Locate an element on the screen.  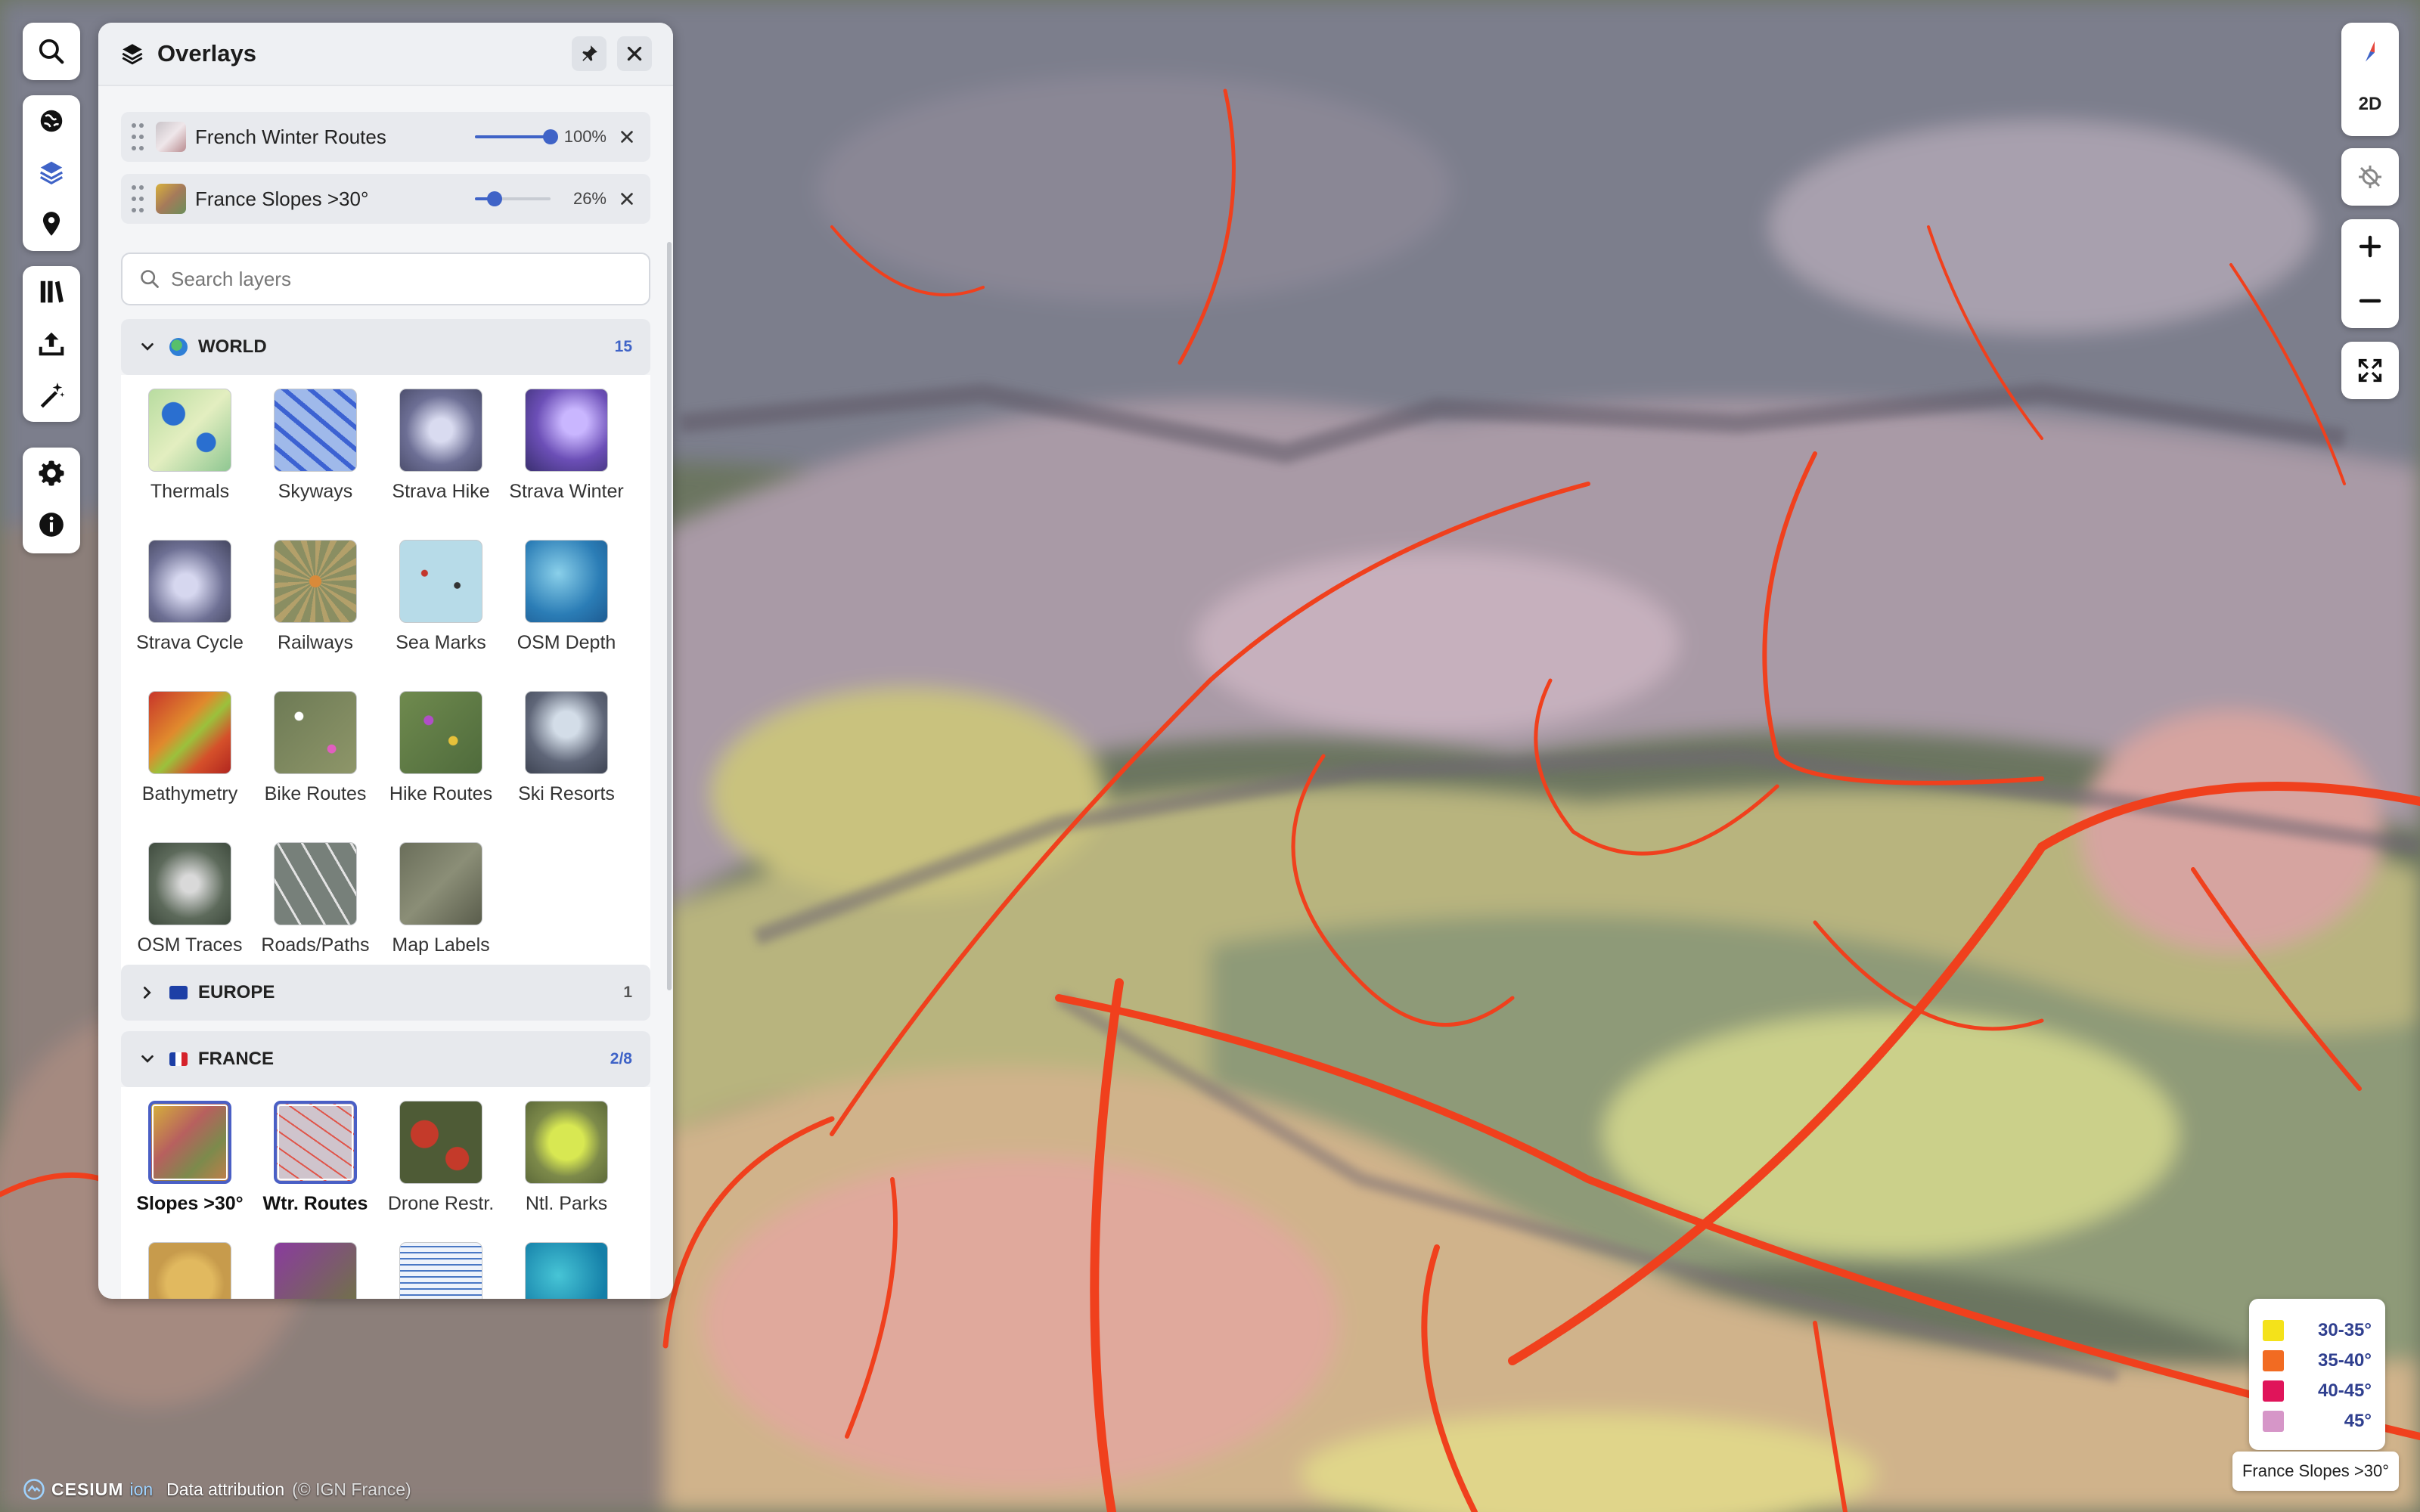
library-button is located at coordinates (51, 292).